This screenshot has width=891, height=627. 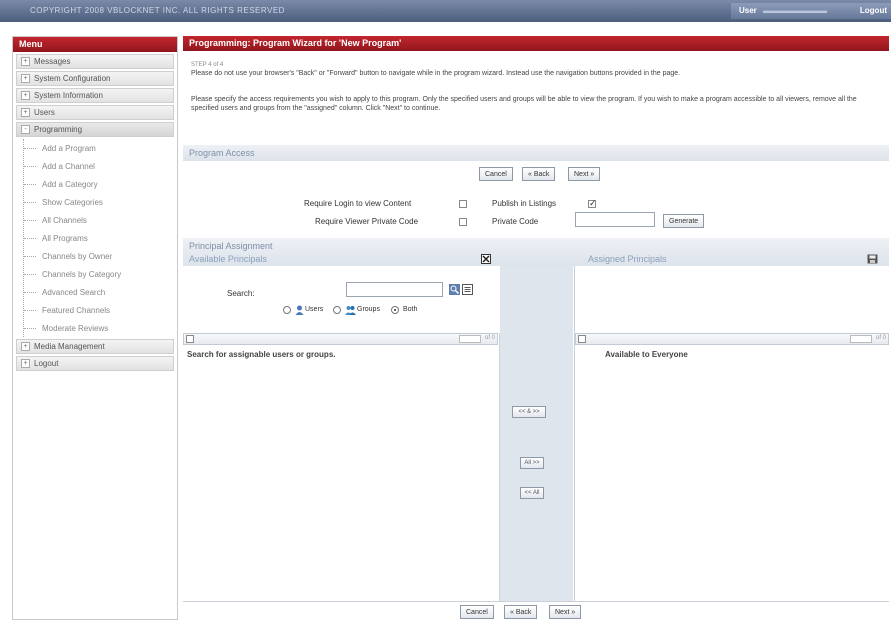 What do you see at coordinates (521, 612) in the screenshot?
I see `back-button-bottom: « Back` at bounding box center [521, 612].